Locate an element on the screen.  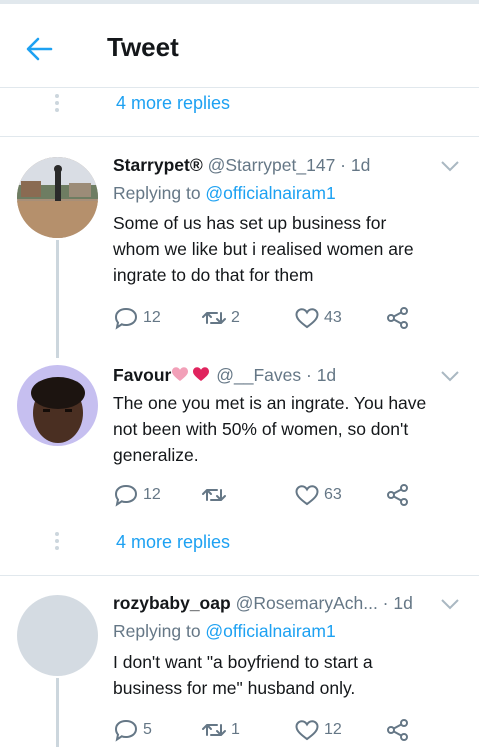
retweet-button is located at coordinates (216, 495).